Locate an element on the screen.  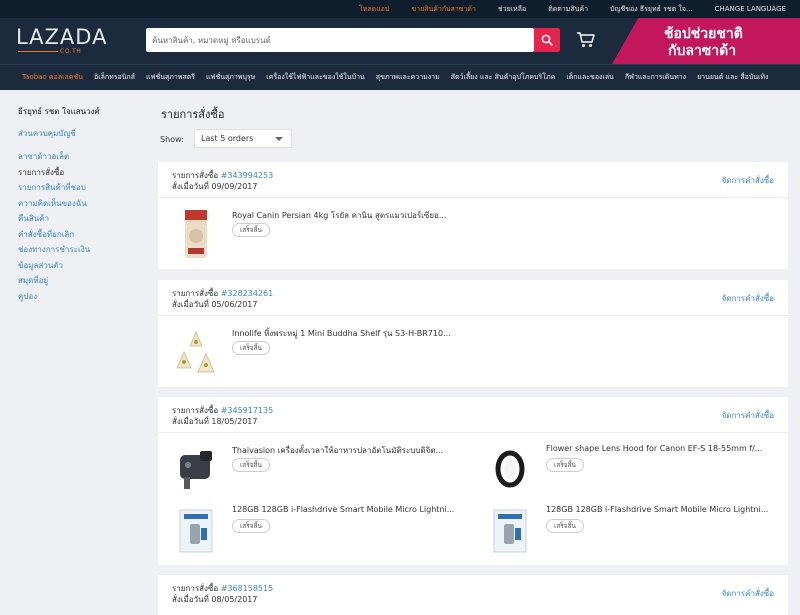
category-women-fashion: แฟชั่นสุภาพสตรี is located at coordinates (170, 77).